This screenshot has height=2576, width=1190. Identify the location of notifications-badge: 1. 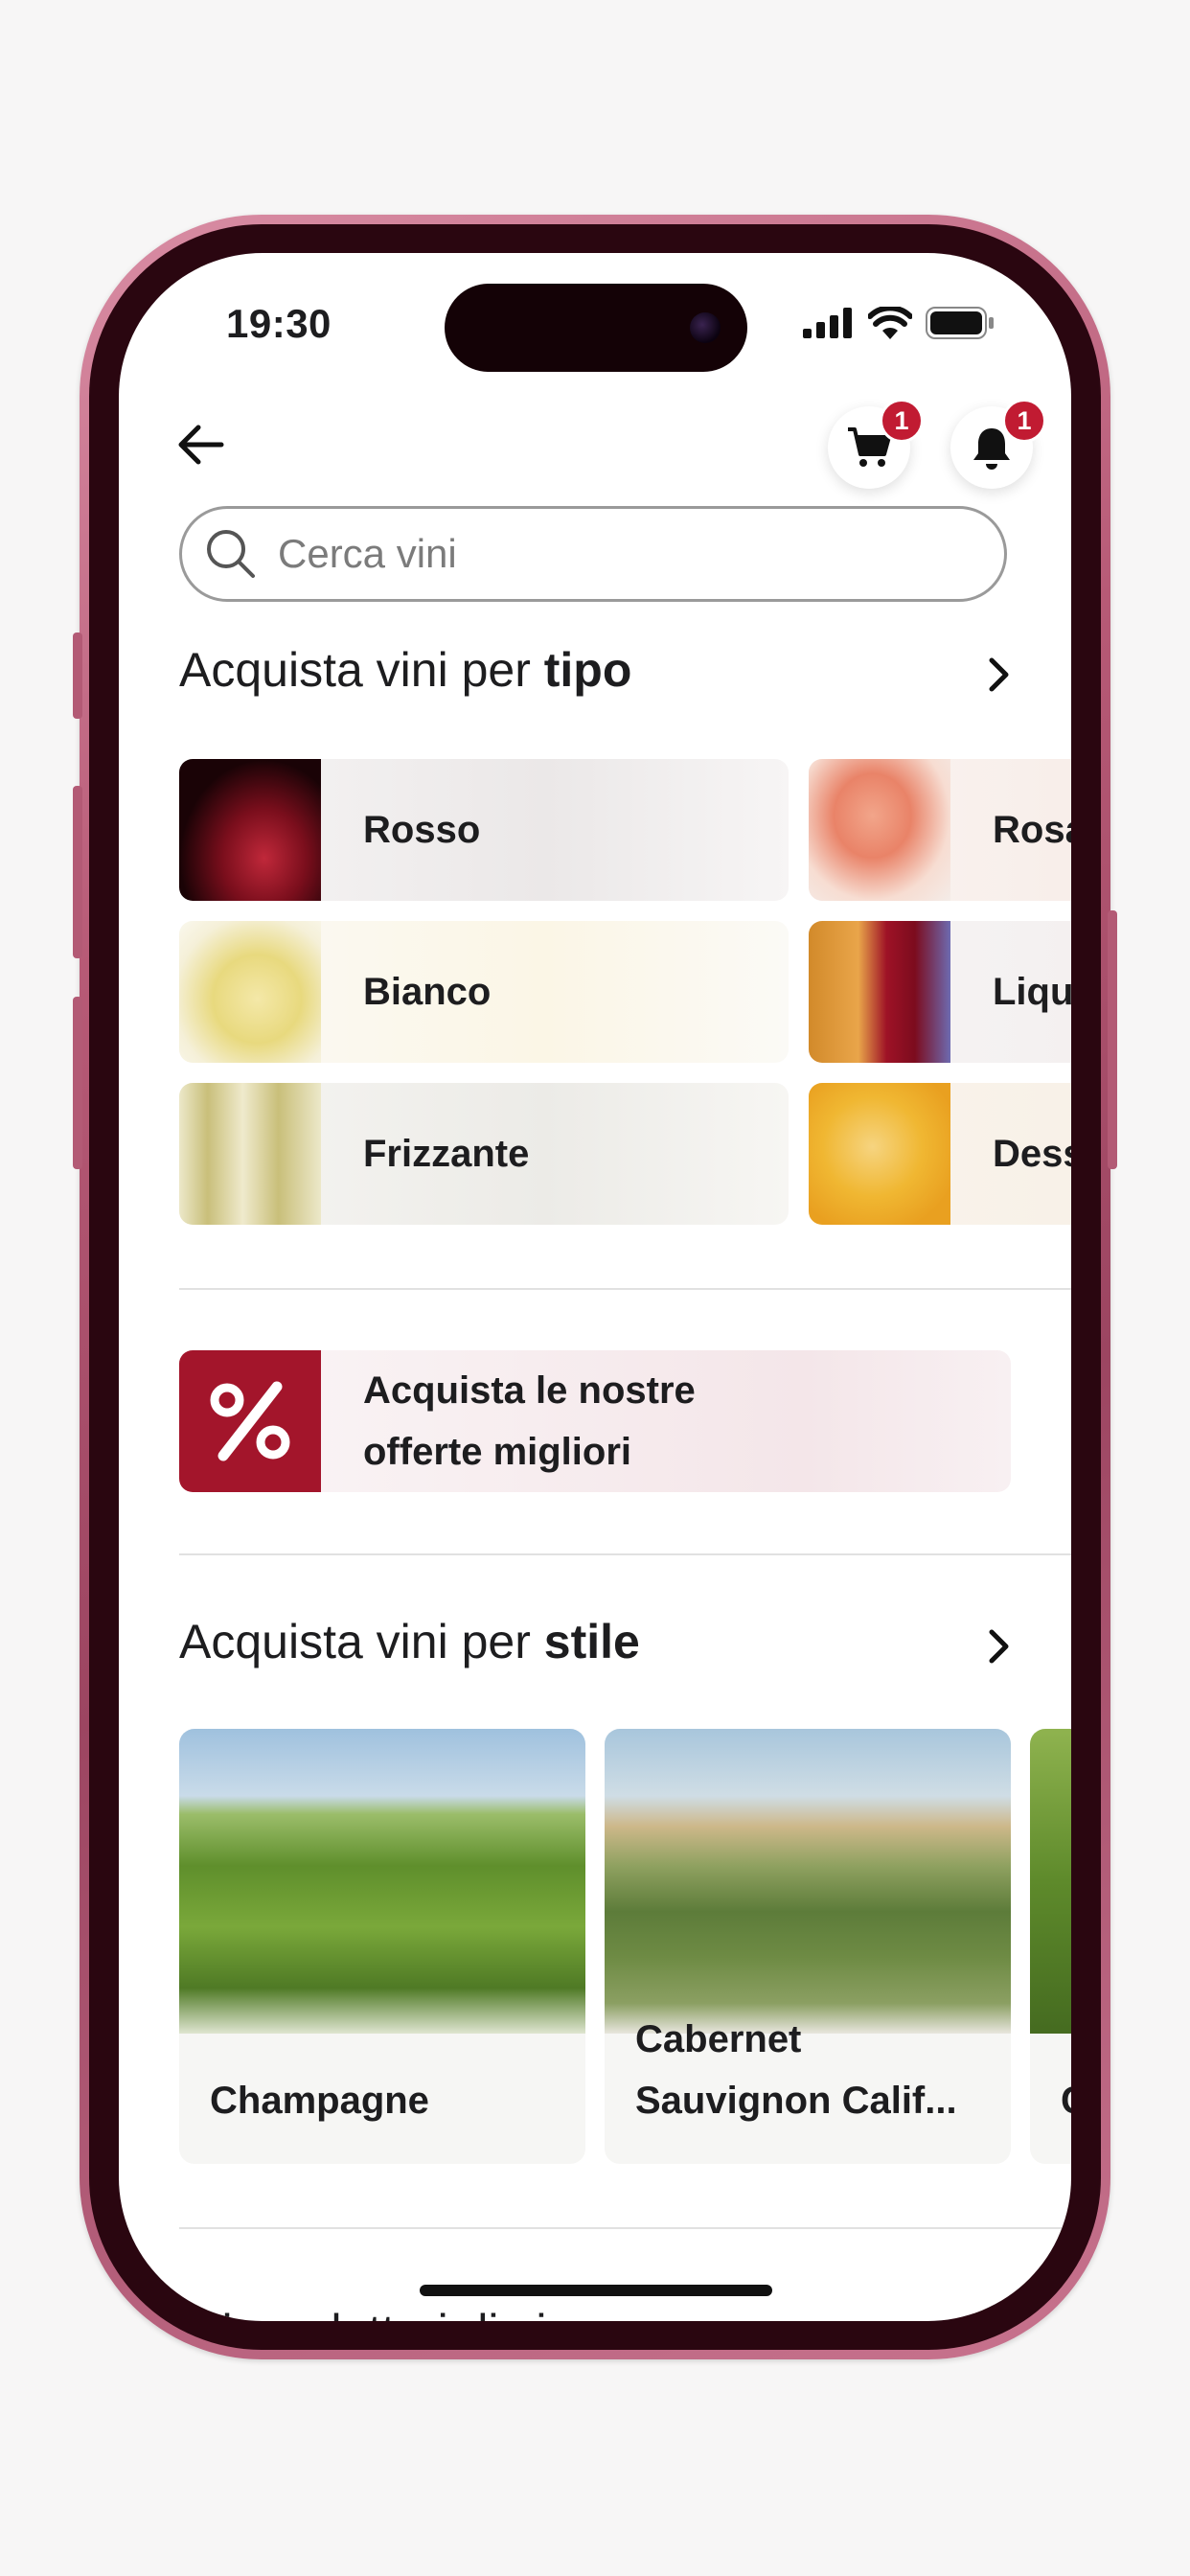
(1024, 421).